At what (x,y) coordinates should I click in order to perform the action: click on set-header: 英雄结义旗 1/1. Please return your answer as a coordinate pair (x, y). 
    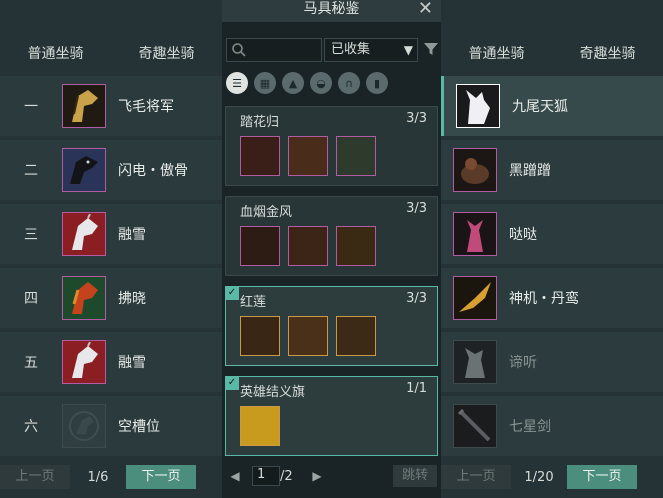
    Looking at the image, I should click on (331, 388).